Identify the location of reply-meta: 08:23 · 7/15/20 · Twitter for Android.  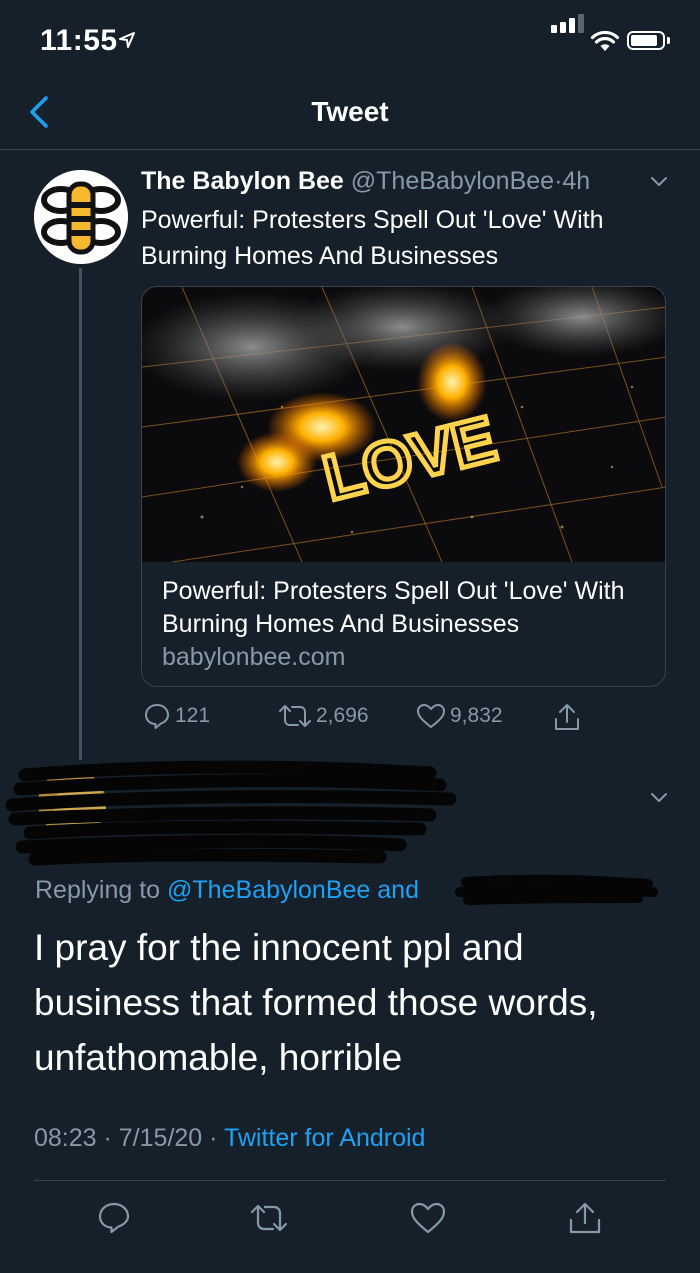
(229, 1138).